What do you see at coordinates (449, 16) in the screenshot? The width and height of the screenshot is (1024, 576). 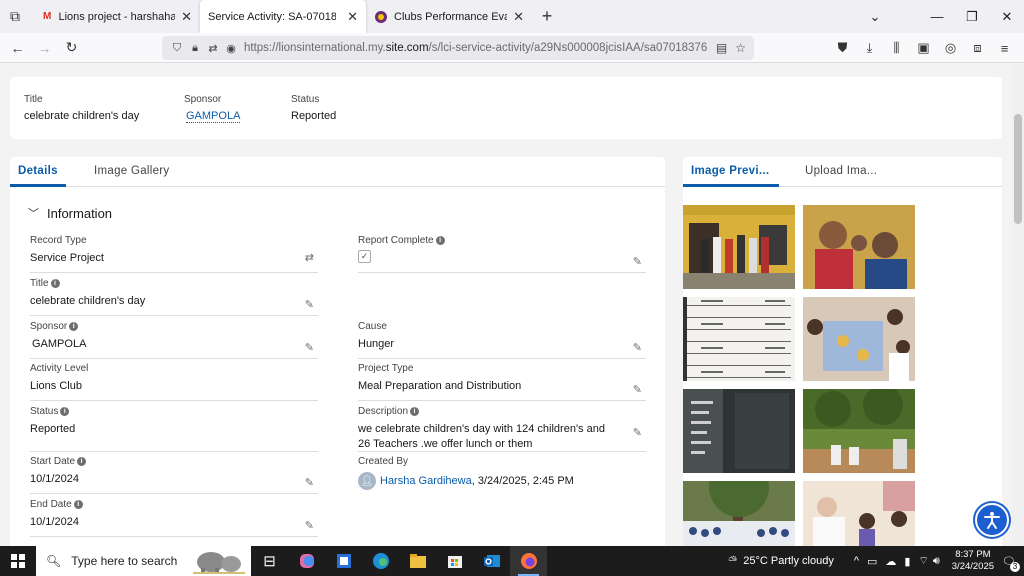 I see `browser-tab-clubs: Clubs Performance Evaluation S ✕` at bounding box center [449, 16].